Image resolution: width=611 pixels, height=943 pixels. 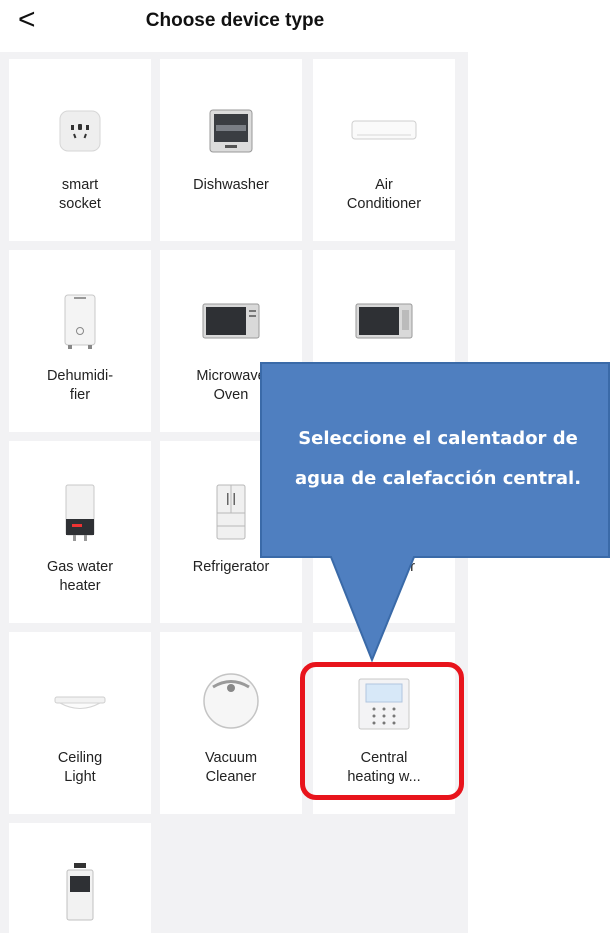 I want to click on device-label: Ceiling Light, so click(x=80, y=767).